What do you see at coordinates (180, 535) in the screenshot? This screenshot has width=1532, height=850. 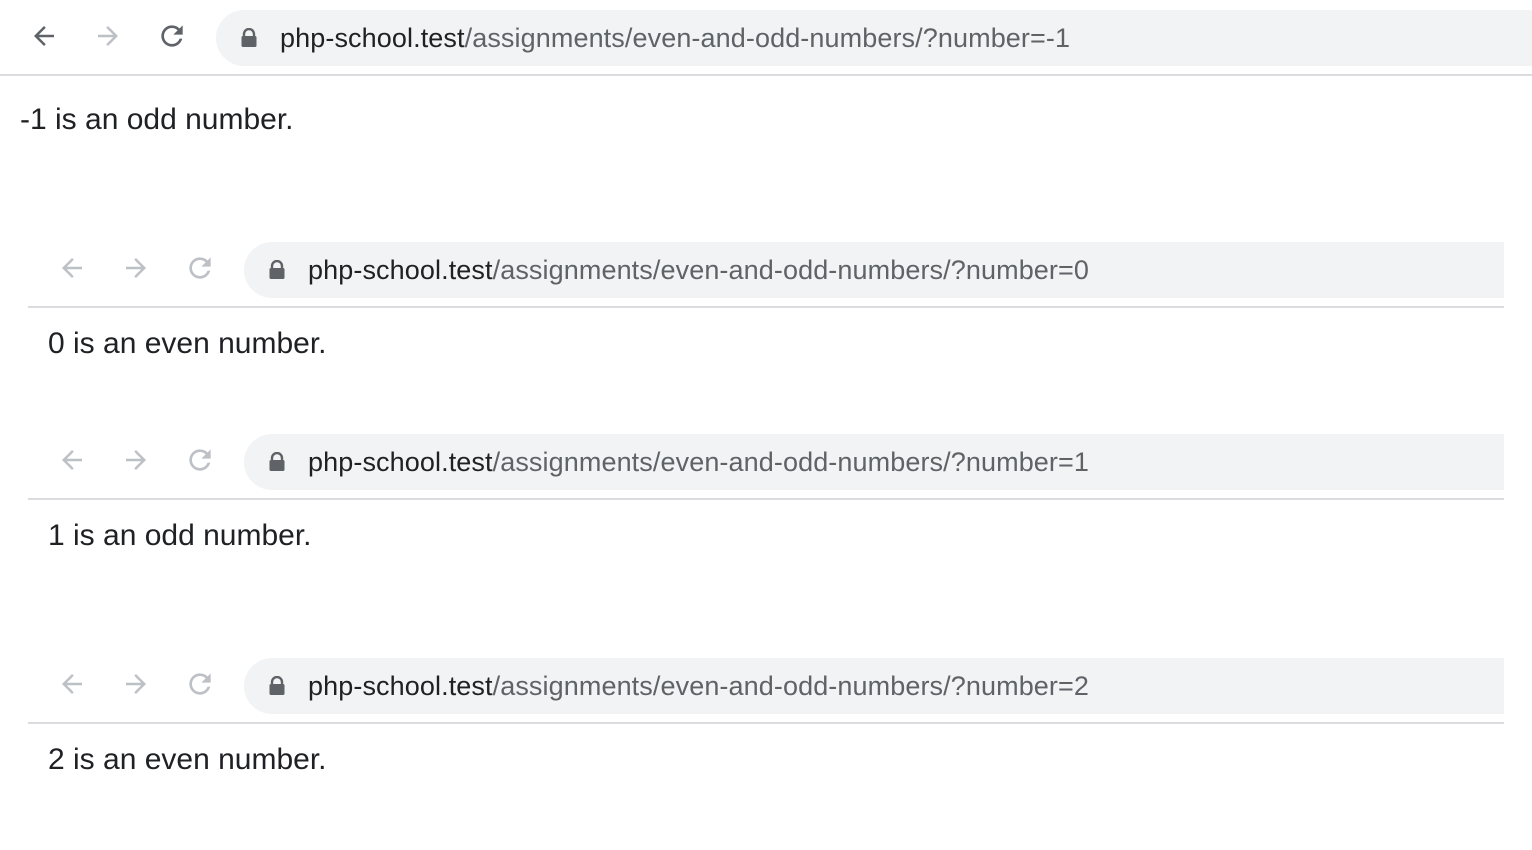 I see `result-message: 1 is an odd number.` at bounding box center [180, 535].